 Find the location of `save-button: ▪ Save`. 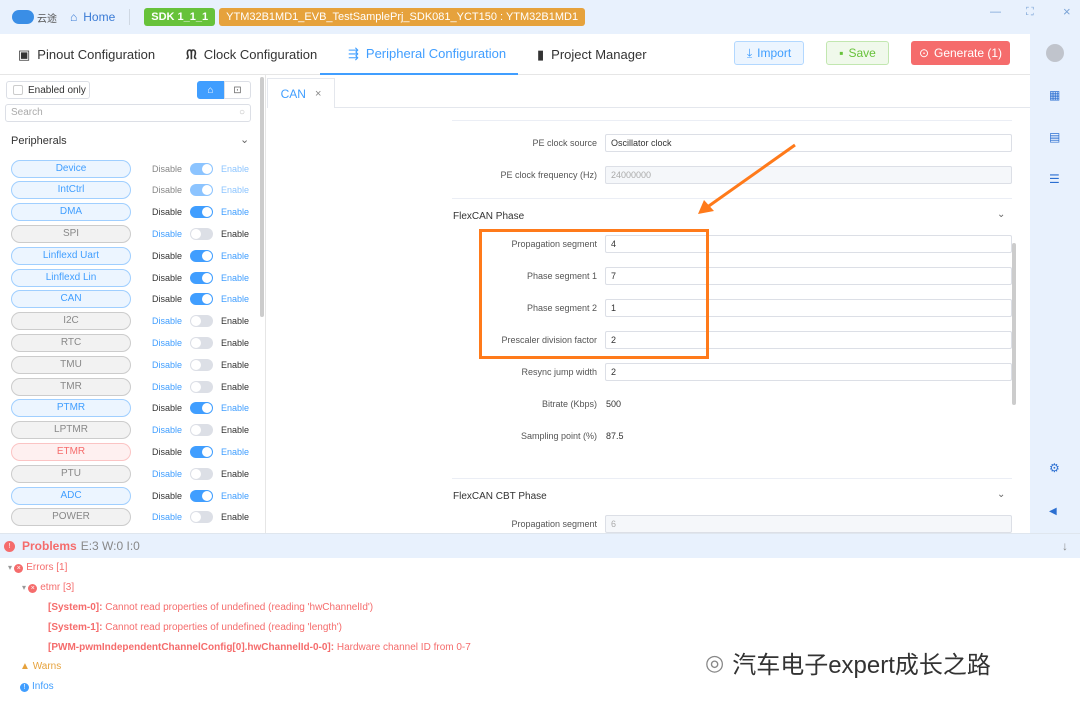

save-button: ▪ Save is located at coordinates (857, 53).